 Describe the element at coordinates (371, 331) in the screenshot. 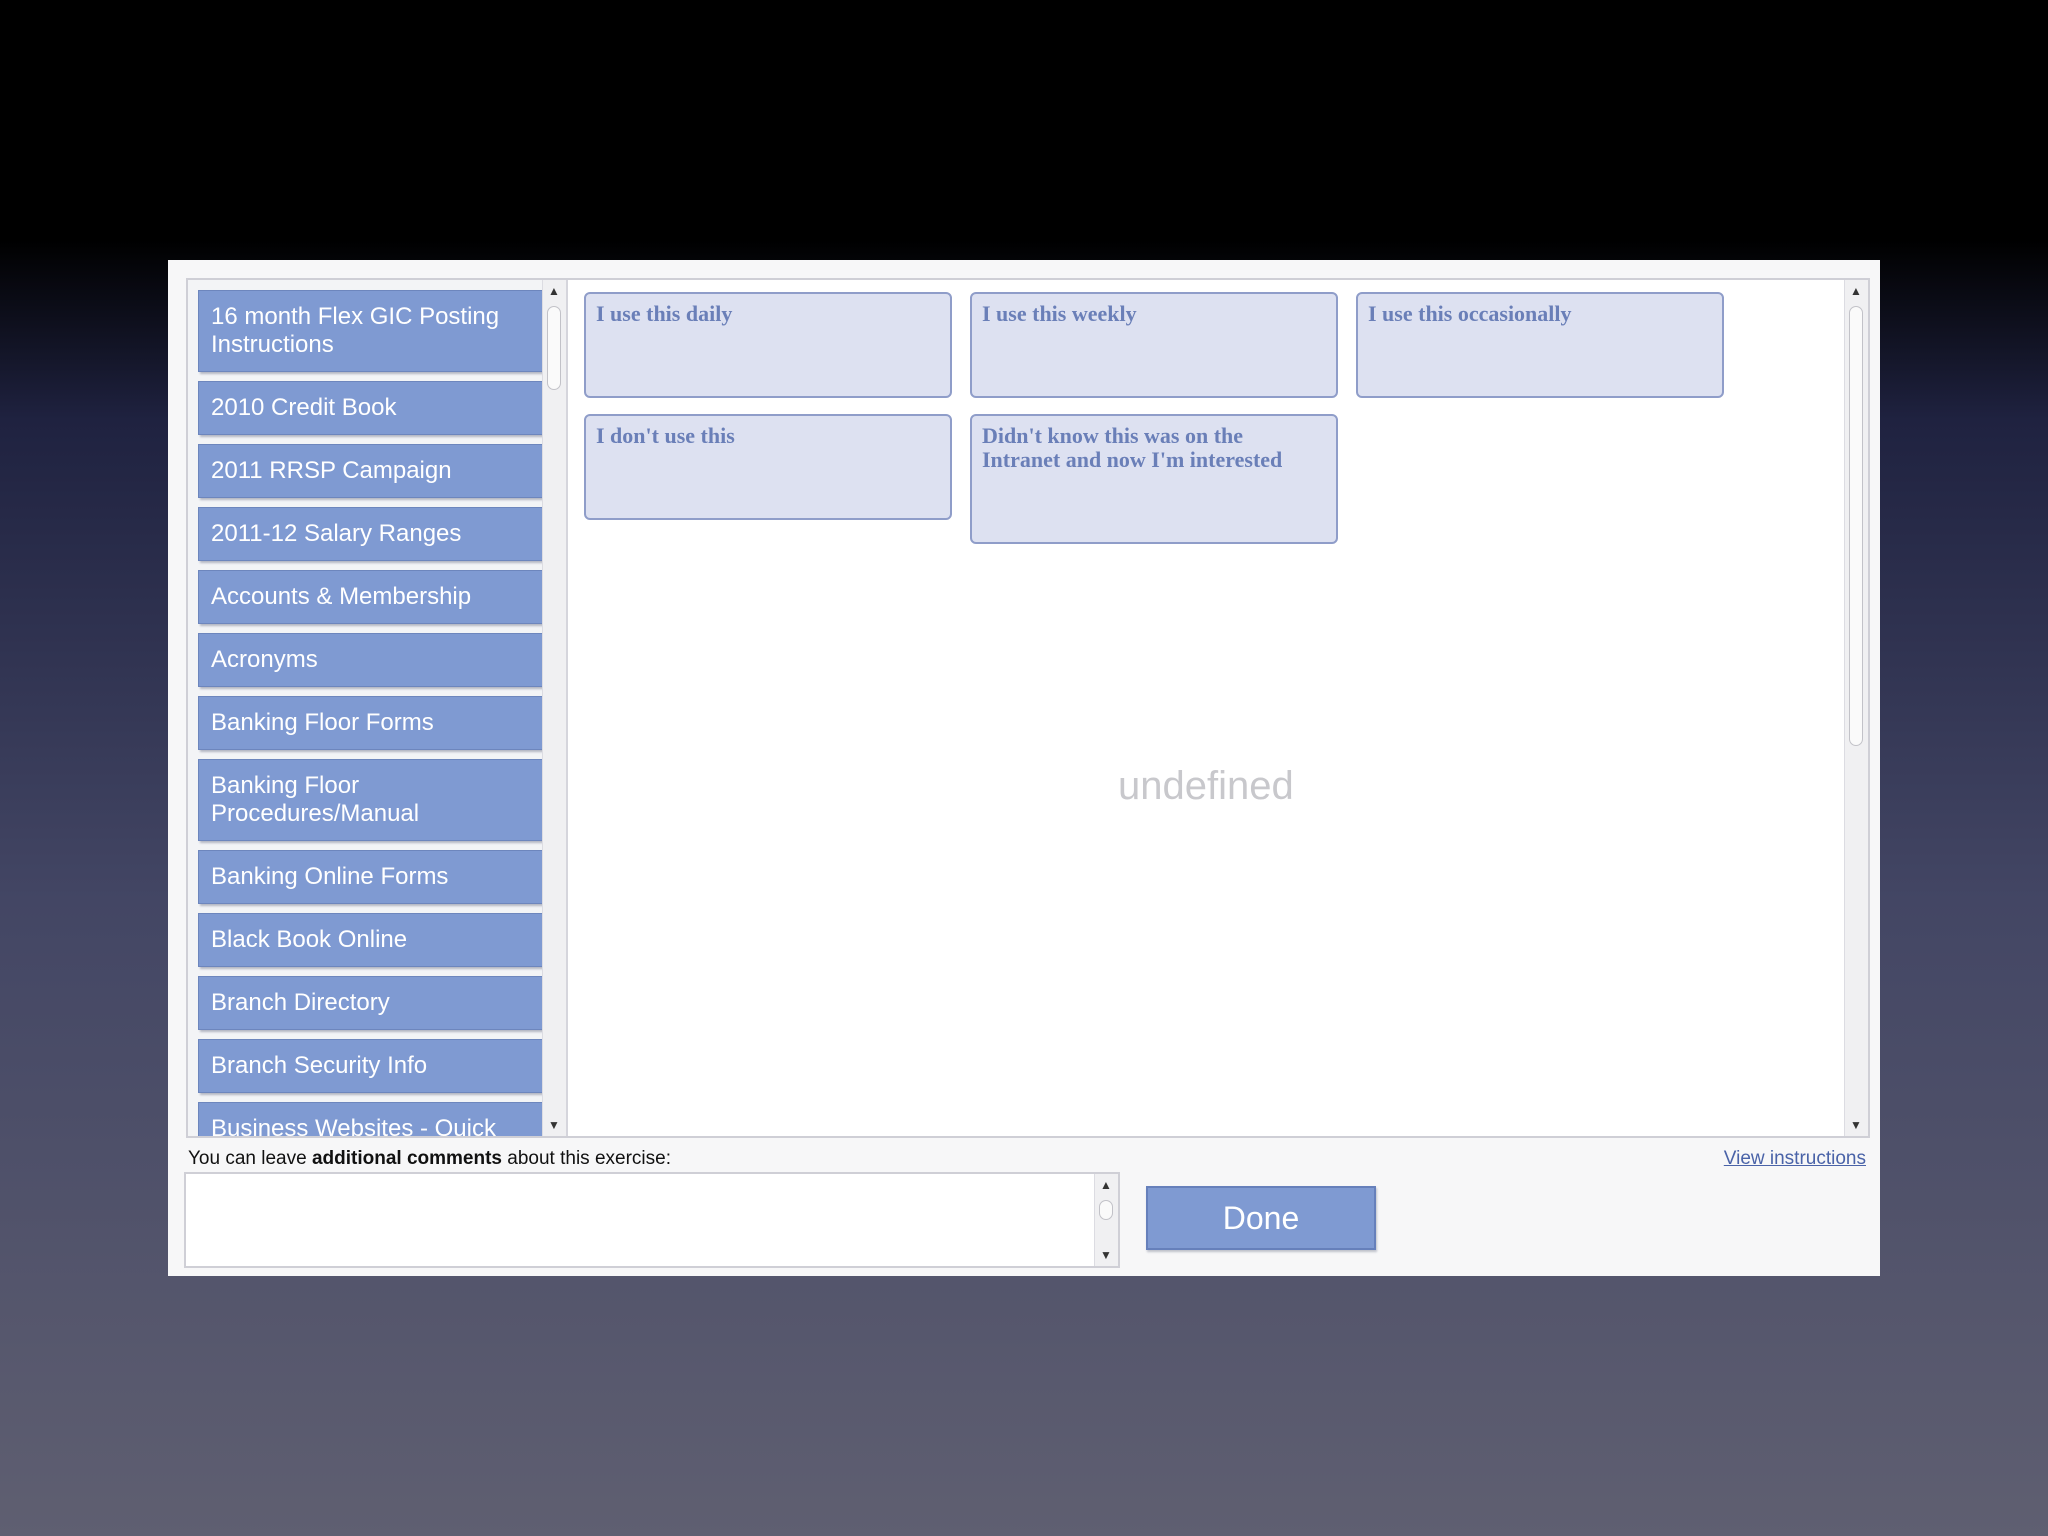

I see `card-item: 16 month Flex GIC Posting Instructions` at that location.